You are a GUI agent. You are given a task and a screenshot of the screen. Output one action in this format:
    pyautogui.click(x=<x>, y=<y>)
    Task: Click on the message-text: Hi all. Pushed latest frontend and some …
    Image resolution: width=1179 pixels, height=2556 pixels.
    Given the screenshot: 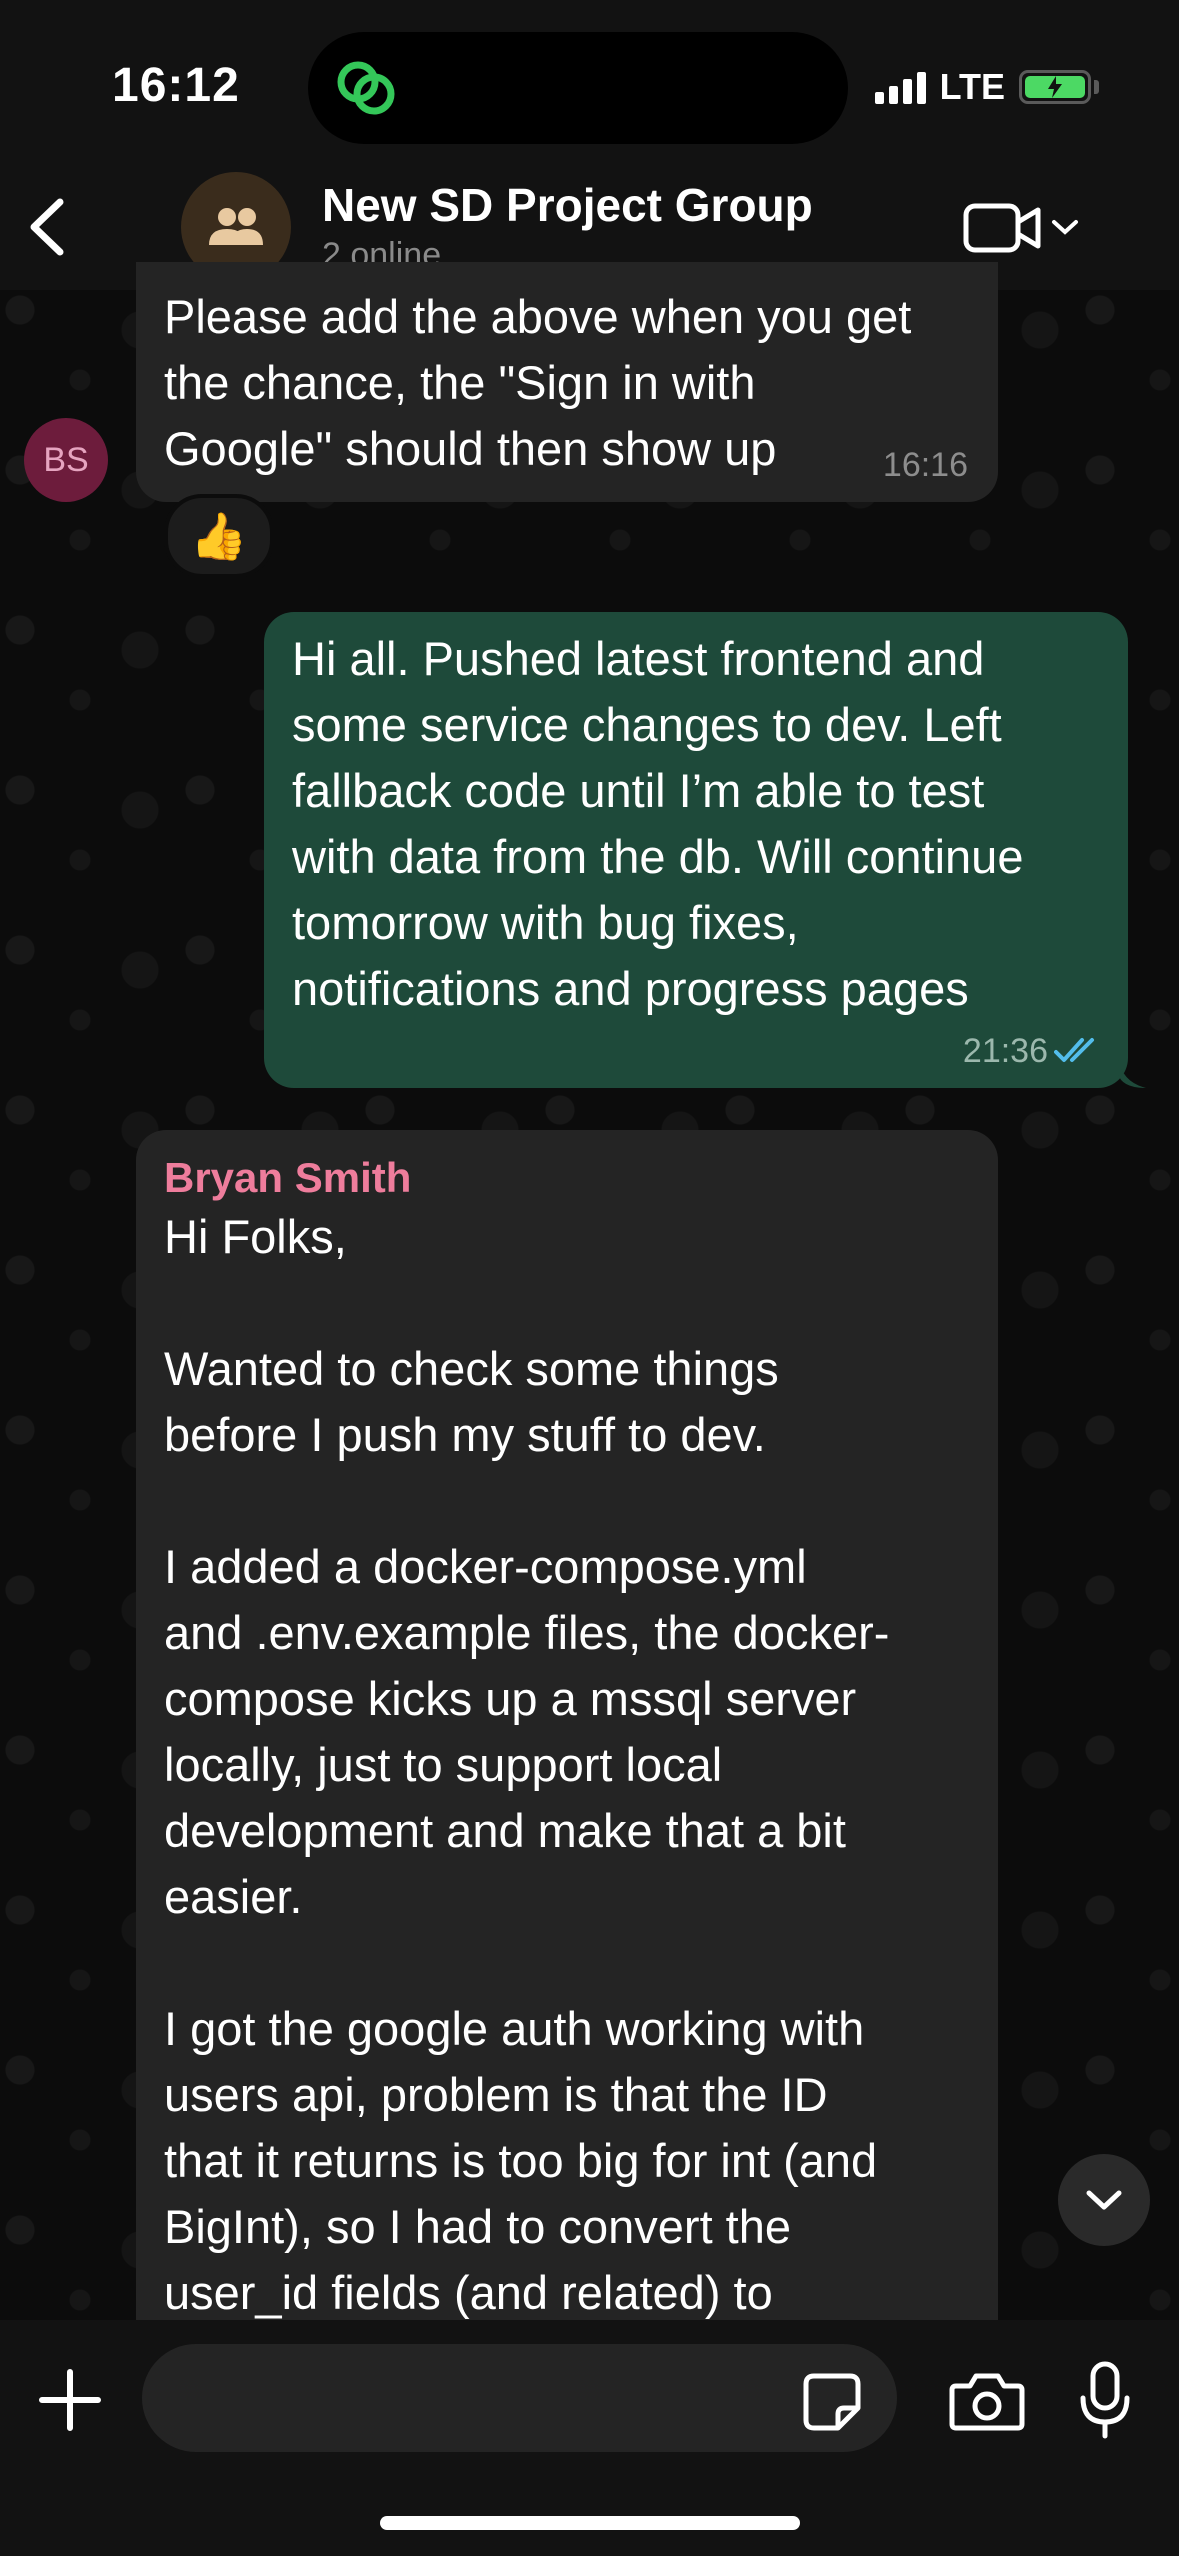 What is the action you would take?
    pyautogui.click(x=658, y=823)
    